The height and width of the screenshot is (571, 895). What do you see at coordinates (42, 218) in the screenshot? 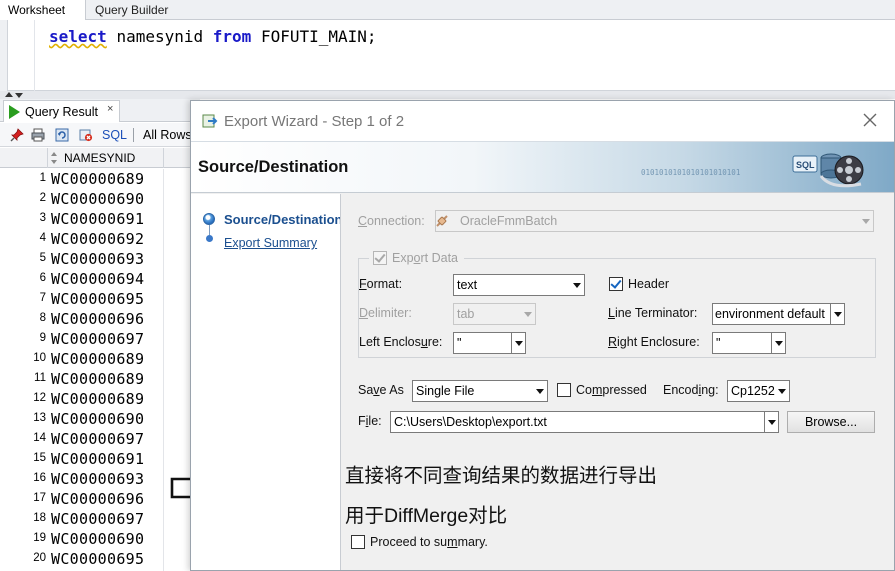
I see `row-number: 3` at bounding box center [42, 218].